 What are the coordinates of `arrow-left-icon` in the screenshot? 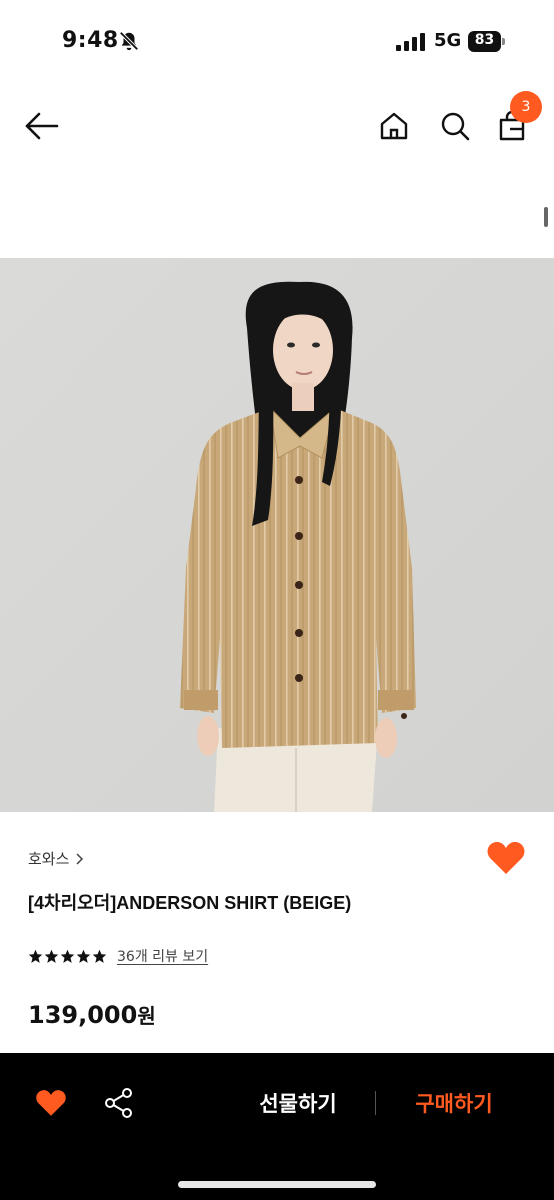 It's located at (42, 126).